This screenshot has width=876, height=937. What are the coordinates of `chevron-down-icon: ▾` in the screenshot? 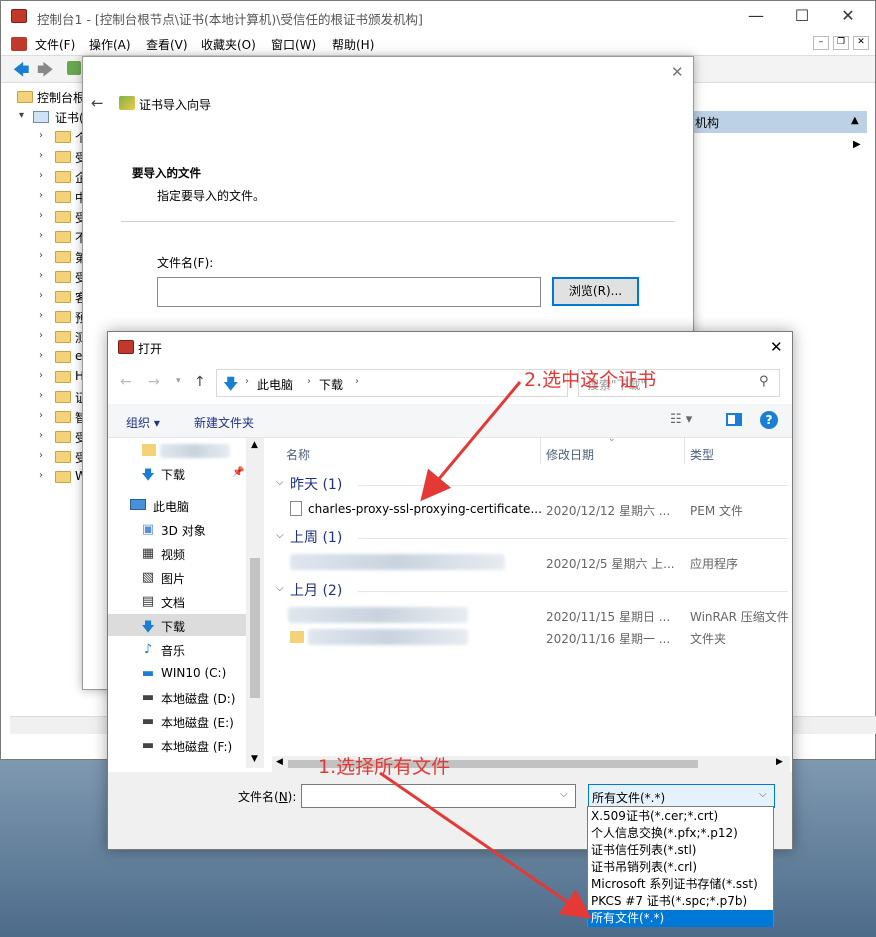 It's located at (21, 115).